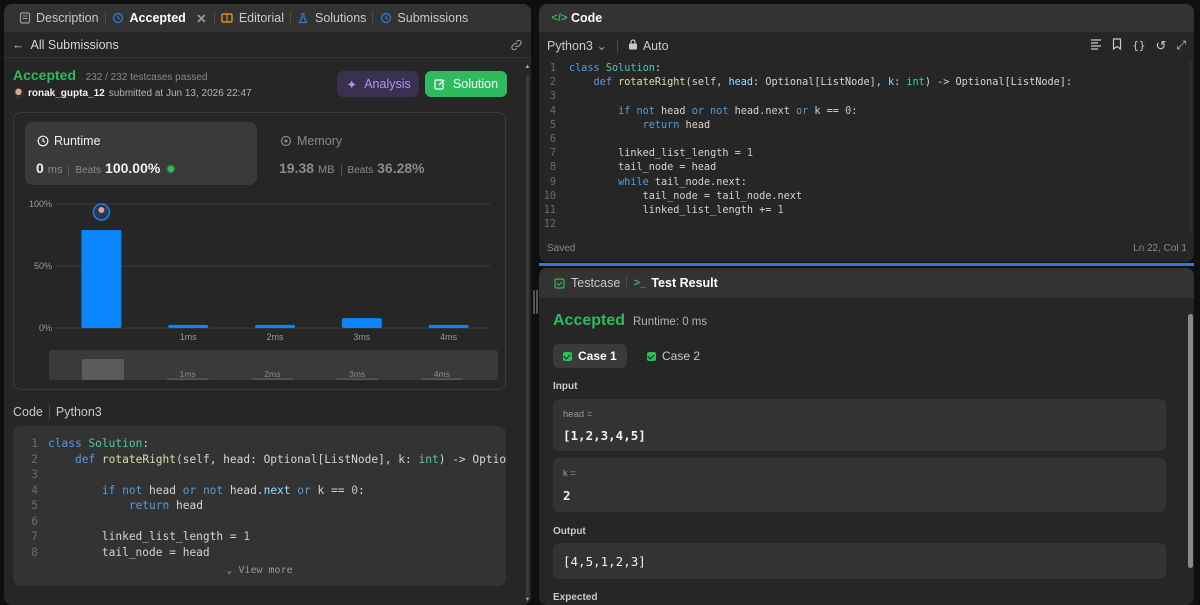  What do you see at coordinates (34, 521) in the screenshot?
I see `line-number: 6` at bounding box center [34, 521].